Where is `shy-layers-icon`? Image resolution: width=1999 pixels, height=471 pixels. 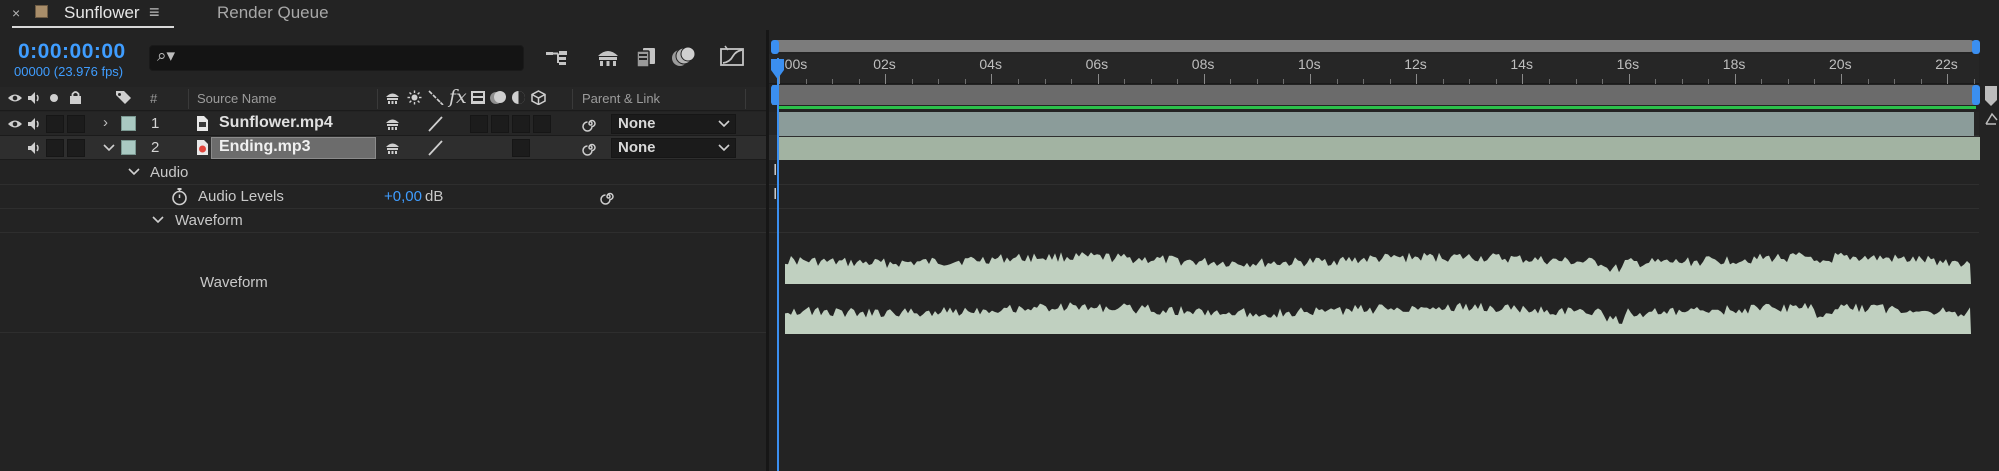
shy-layers-icon is located at coordinates (645, 57).